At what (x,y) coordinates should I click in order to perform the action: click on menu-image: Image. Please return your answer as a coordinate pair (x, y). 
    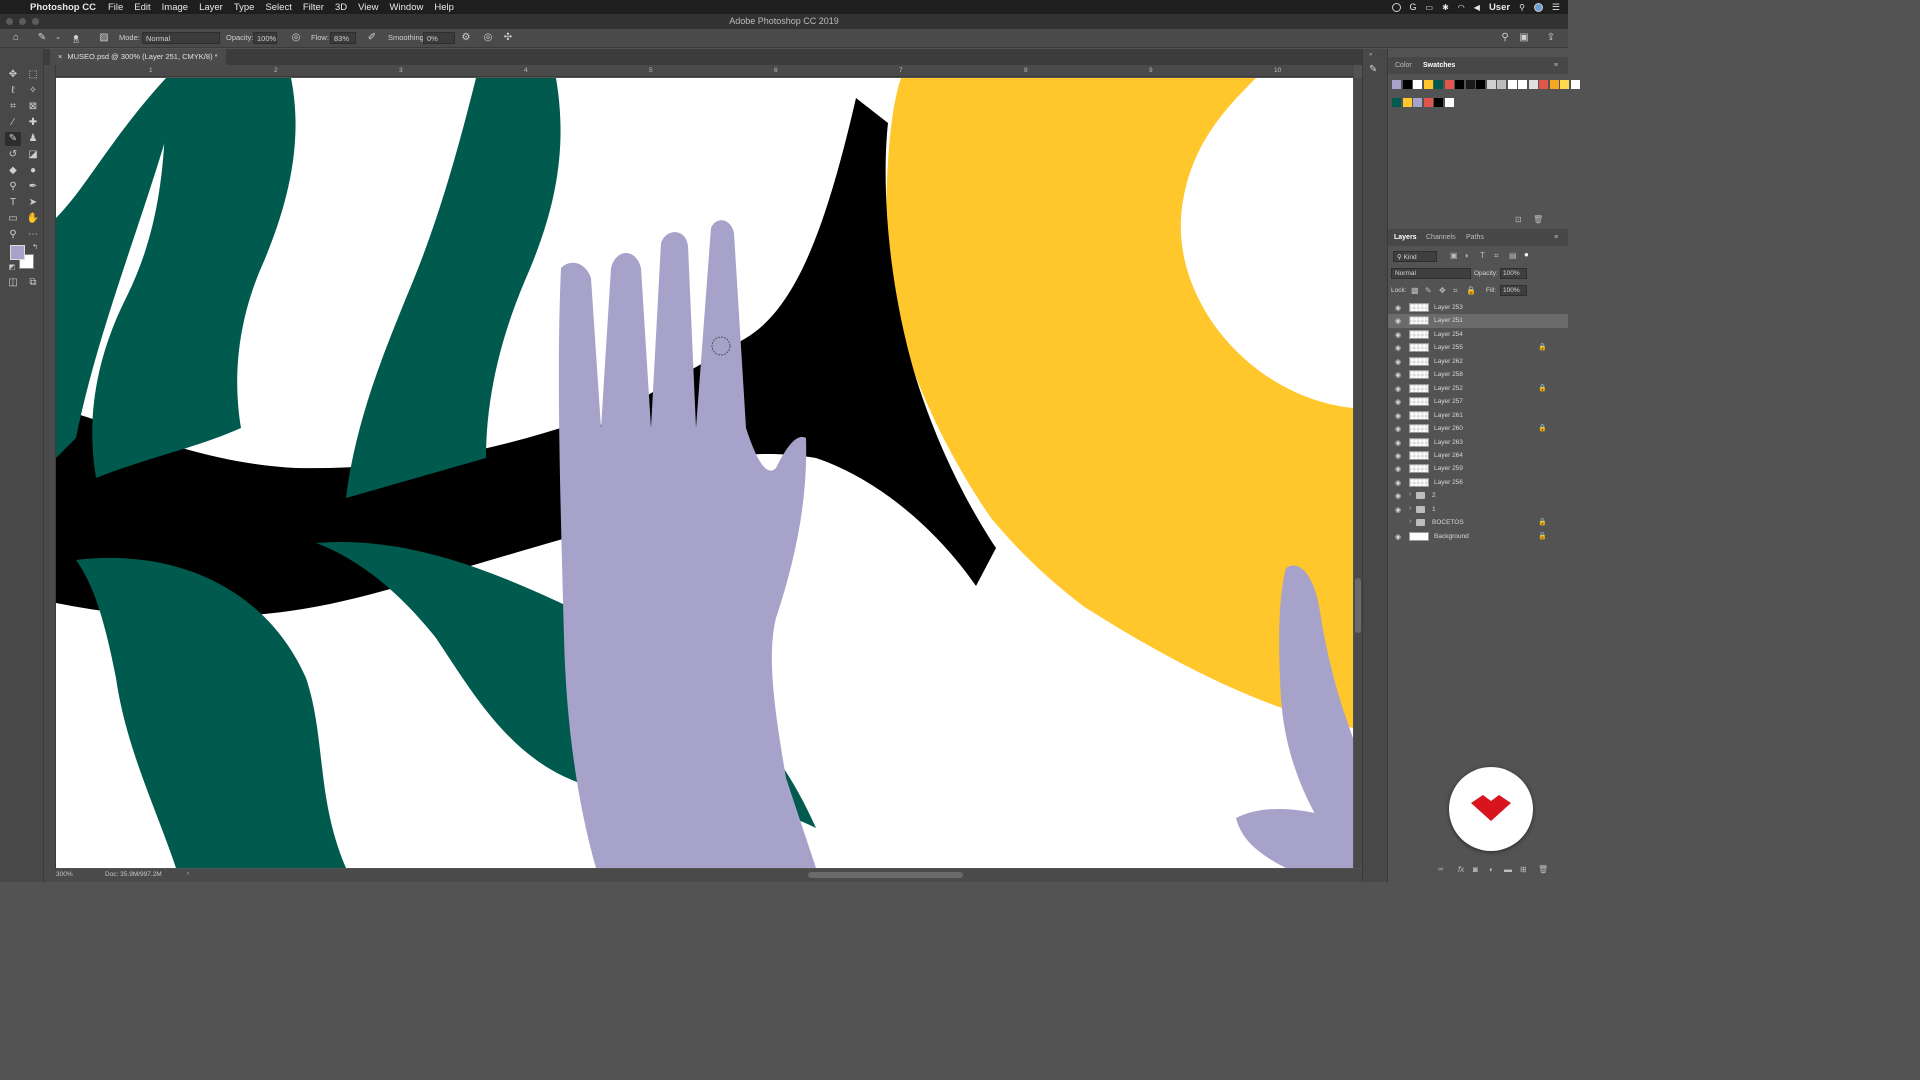
    Looking at the image, I should click on (175, 7).